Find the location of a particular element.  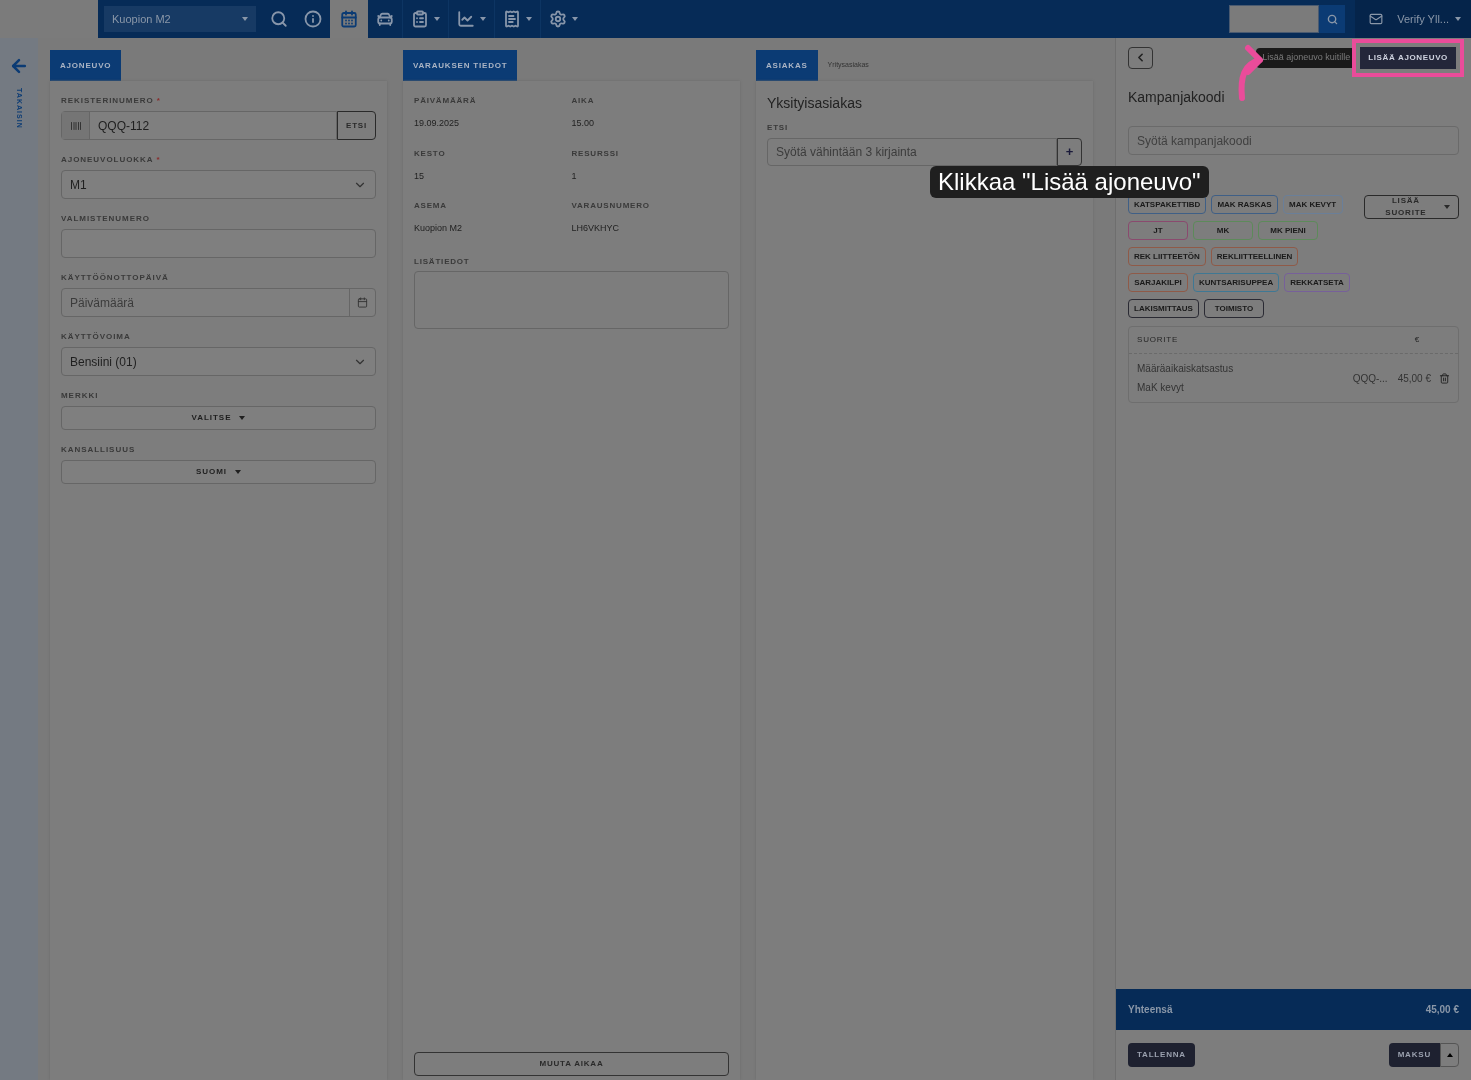

field-label: ETSI is located at coordinates (778, 128).